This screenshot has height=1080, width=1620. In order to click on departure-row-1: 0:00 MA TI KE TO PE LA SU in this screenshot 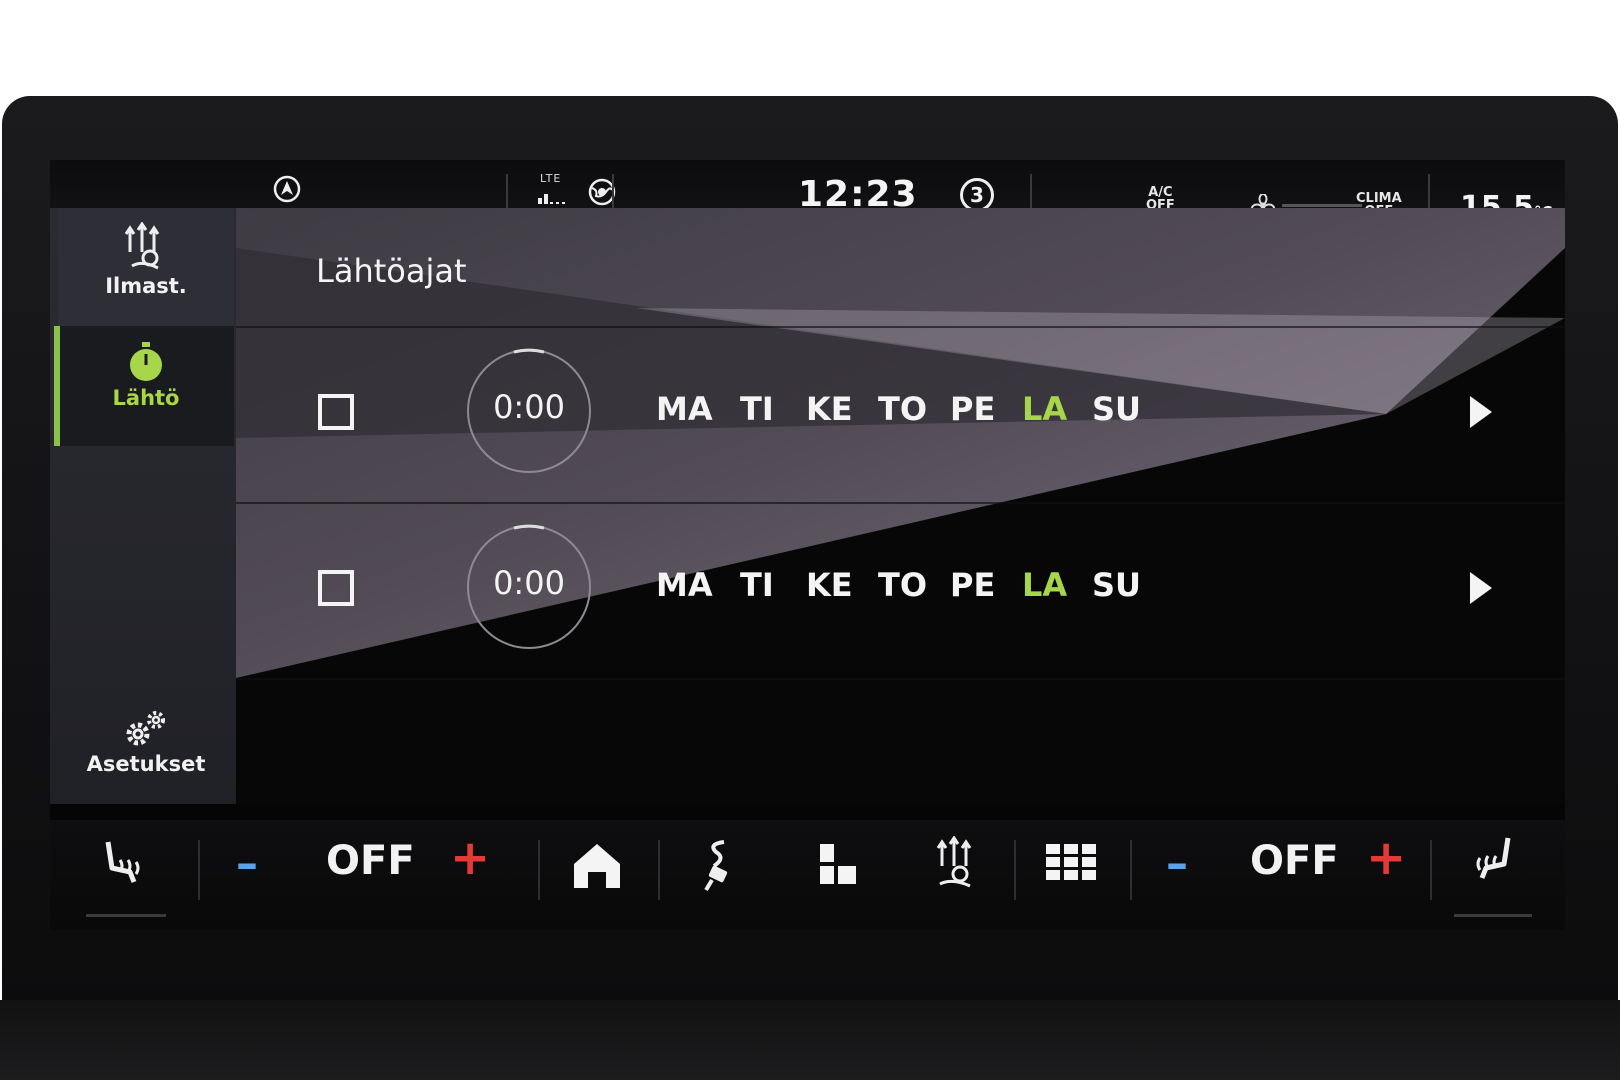, I will do `click(900, 417)`.